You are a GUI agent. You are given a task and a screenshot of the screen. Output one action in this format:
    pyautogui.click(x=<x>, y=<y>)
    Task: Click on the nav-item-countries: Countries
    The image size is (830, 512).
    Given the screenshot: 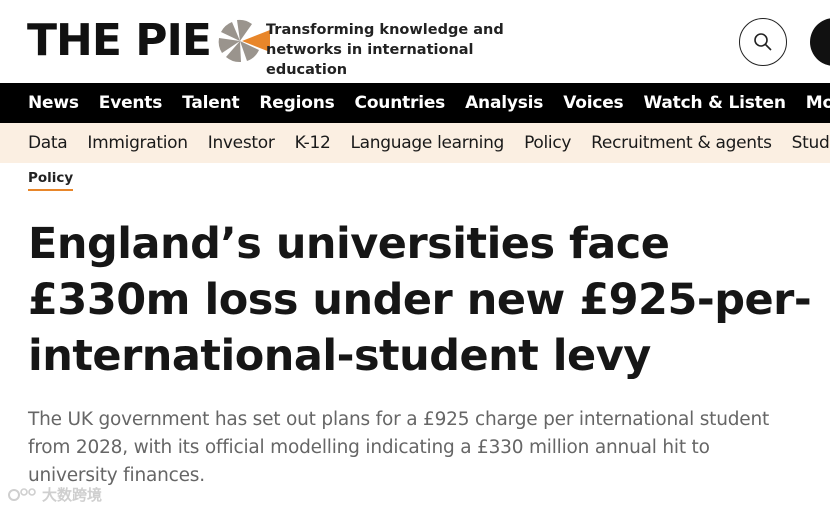 What is the action you would take?
    pyautogui.click(x=400, y=103)
    